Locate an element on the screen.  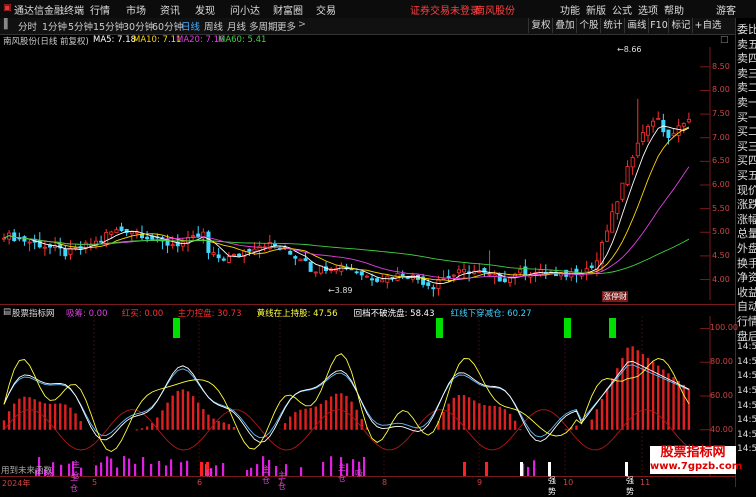
right-panel-item: 买三 is located at coordinates (746, 146).